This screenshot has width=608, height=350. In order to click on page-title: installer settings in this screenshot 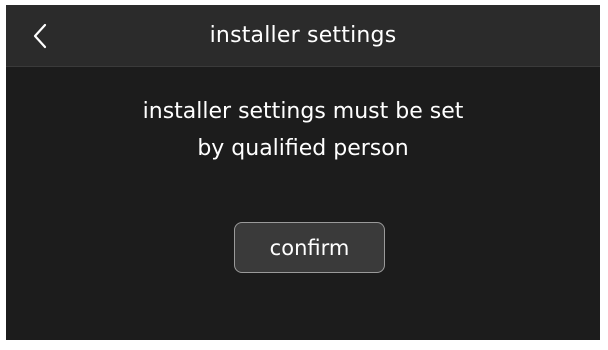, I will do `click(303, 35)`.